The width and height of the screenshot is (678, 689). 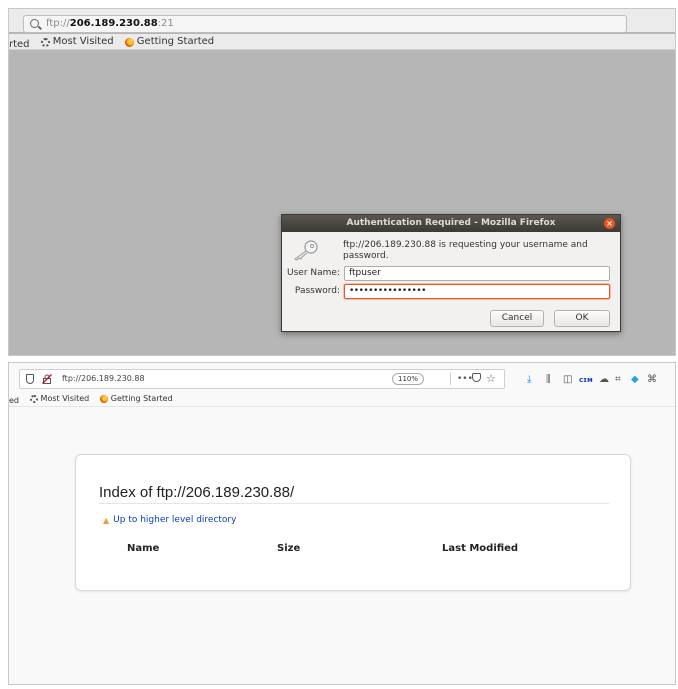 What do you see at coordinates (652, 380) in the screenshot?
I see `share-icon: ⌘` at bounding box center [652, 380].